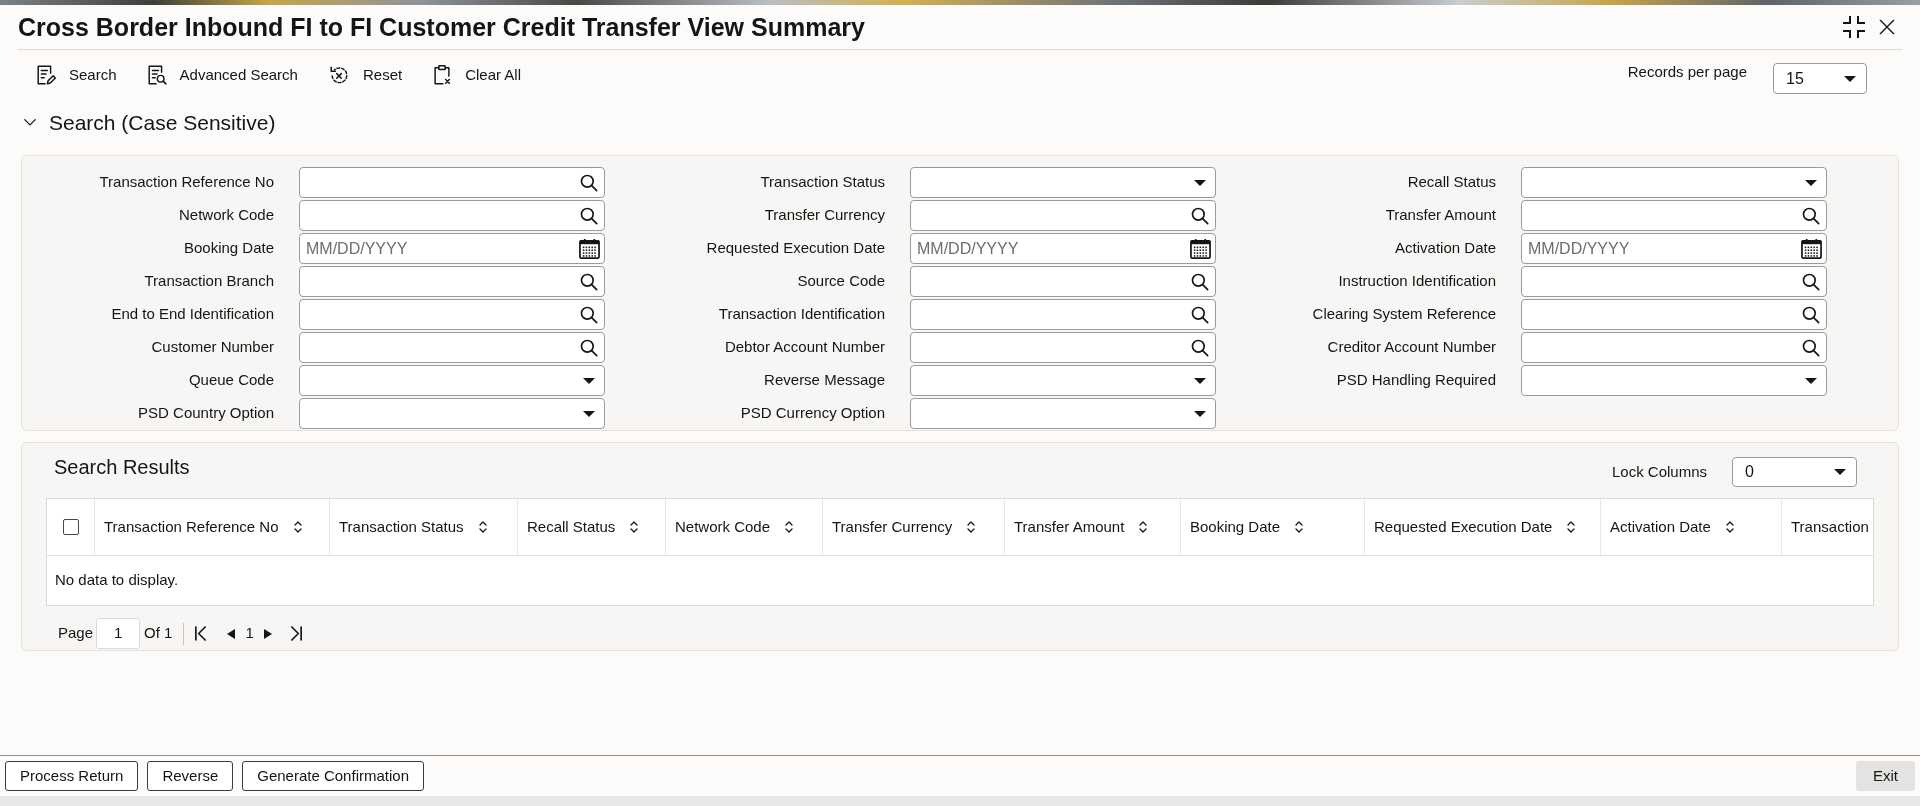 The height and width of the screenshot is (806, 1920). Describe the element at coordinates (1687, 72) in the screenshot. I see `records-per-page-label: Records per page` at that location.